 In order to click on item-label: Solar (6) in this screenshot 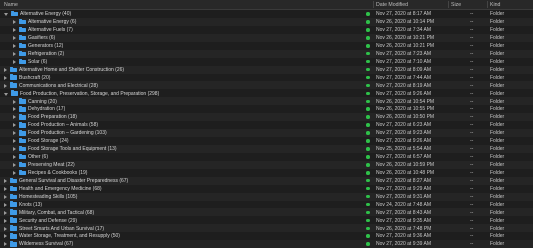, I will do `click(38, 61)`.